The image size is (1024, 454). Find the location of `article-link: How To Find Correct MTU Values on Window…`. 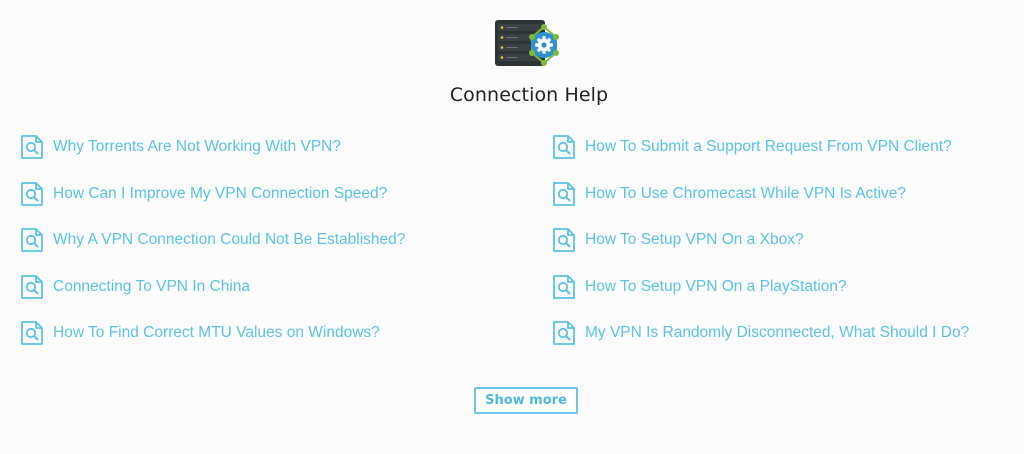

article-link: How To Find Correct MTU Values on Window… is located at coordinates (212, 333).